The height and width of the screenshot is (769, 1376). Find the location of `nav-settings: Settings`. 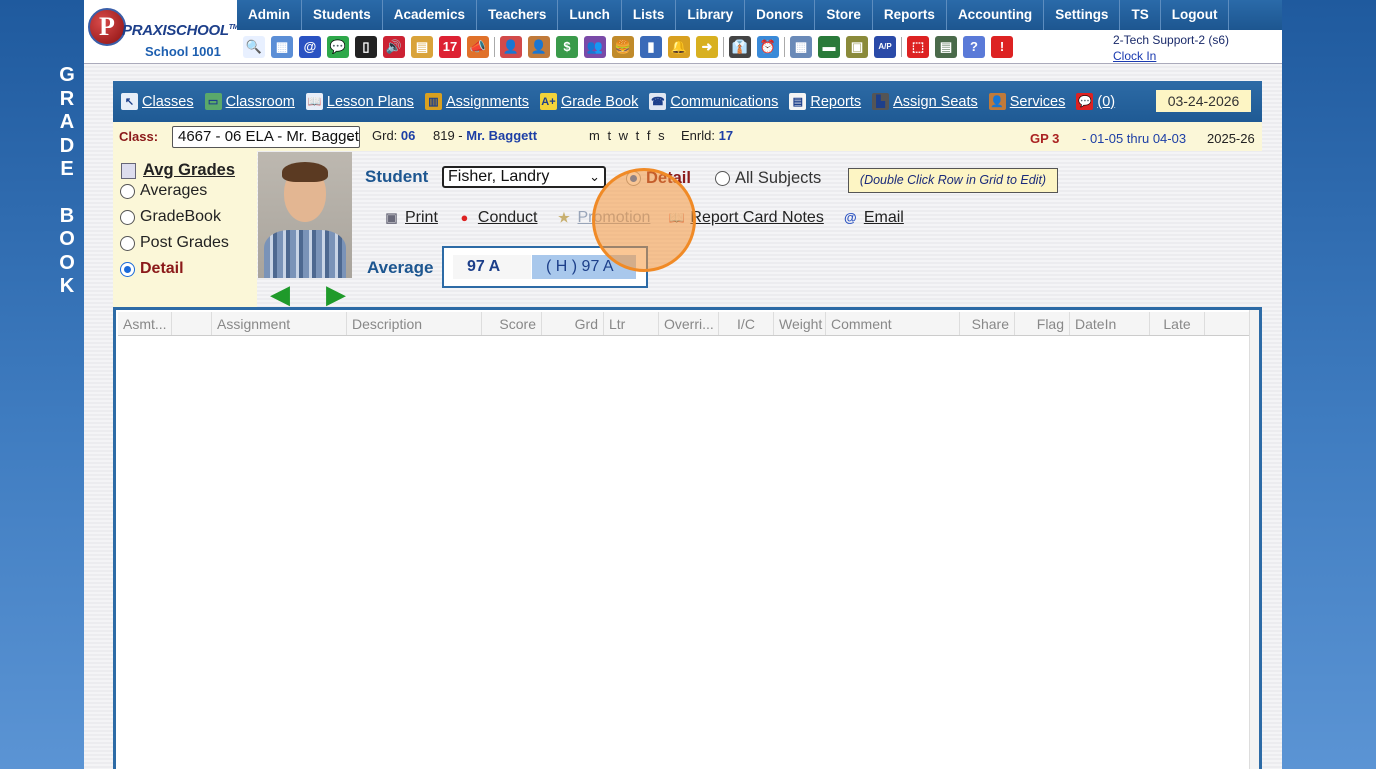

nav-settings: Settings is located at coordinates (1082, 15).